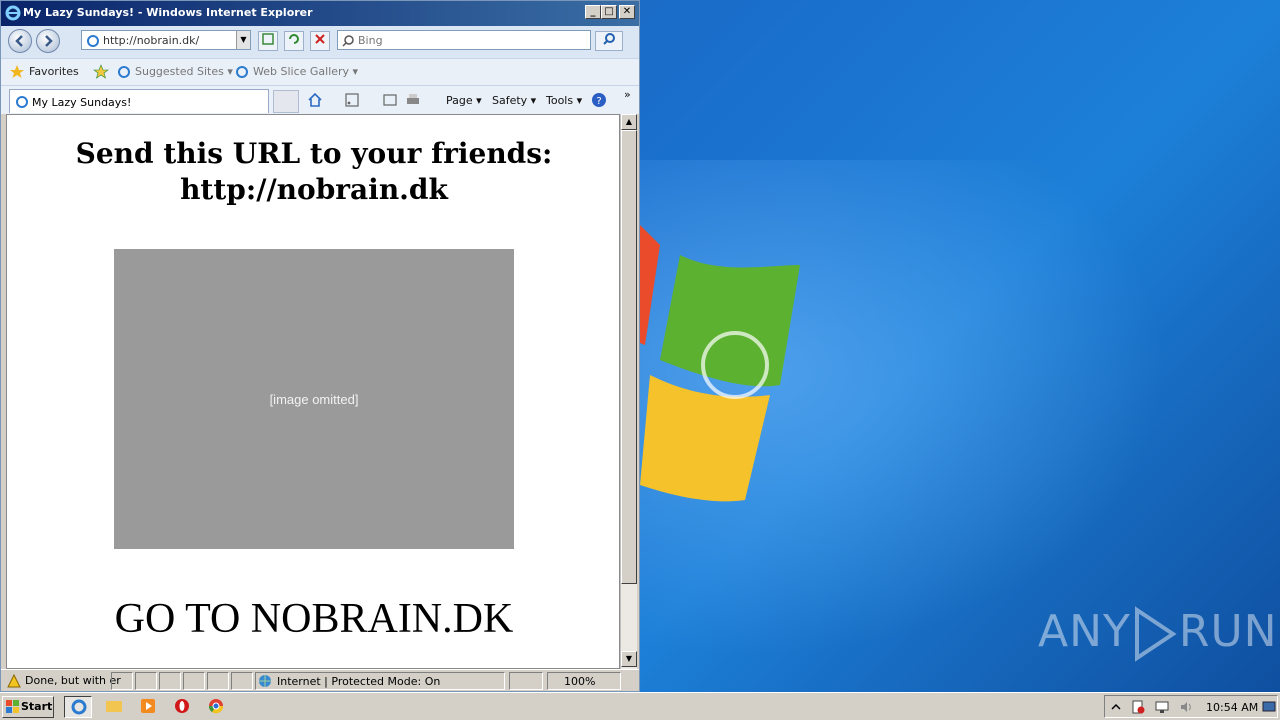 Image resolution: width=1280 pixels, height=720 pixels. I want to click on warning-icon, so click(14, 681).